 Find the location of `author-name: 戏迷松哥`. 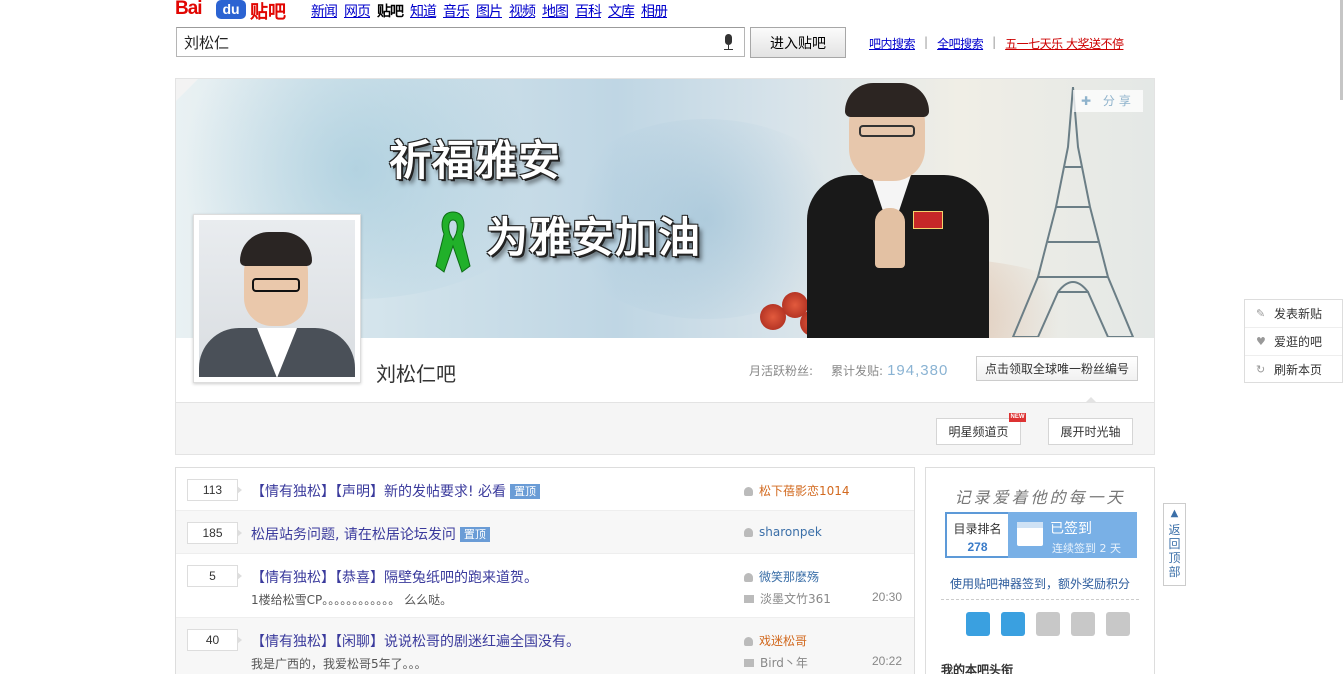

author-name: 戏迷松哥 is located at coordinates (783, 641).